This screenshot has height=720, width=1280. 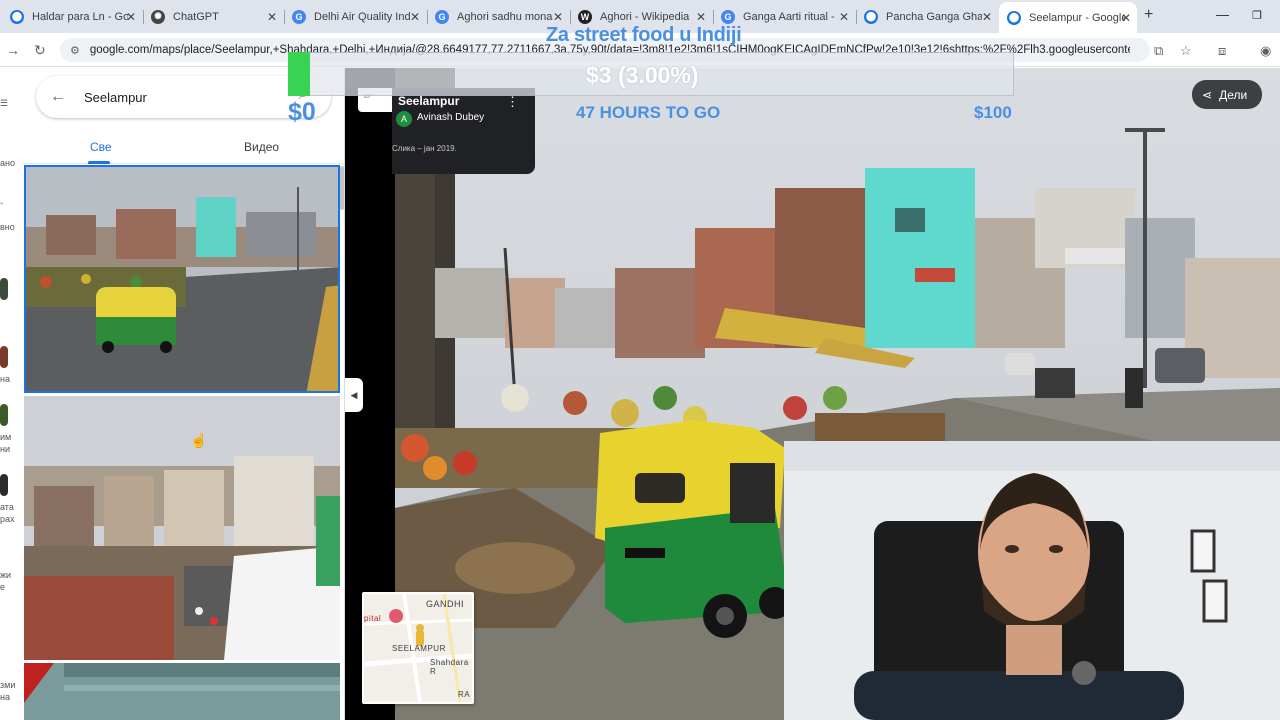 I want to click on tab-title: ChatGPT, so click(x=196, y=16).